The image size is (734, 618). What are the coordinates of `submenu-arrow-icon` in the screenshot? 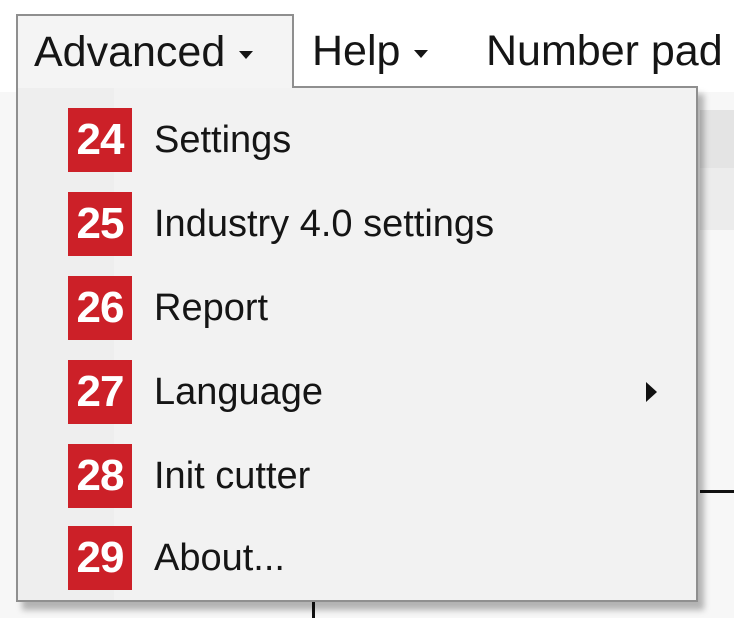 It's located at (651, 392).